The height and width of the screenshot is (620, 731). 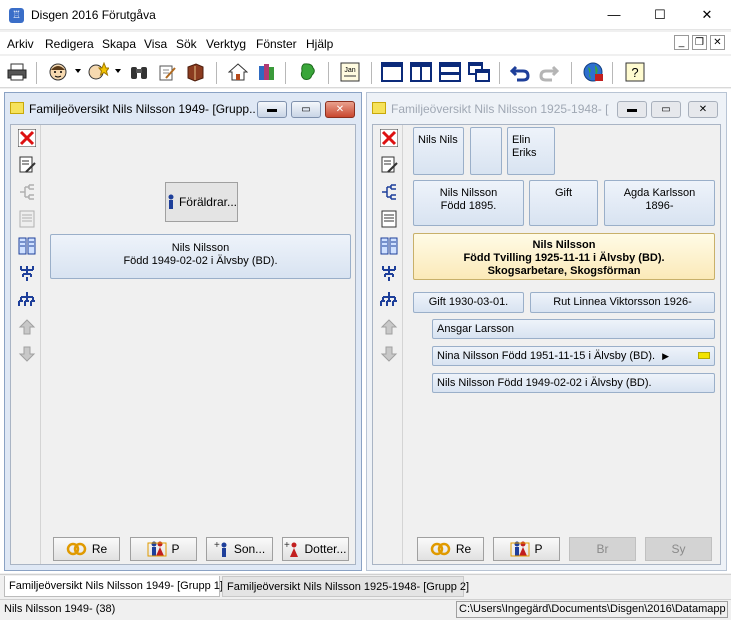 What do you see at coordinates (659, 193) in the screenshot?
I see `mother-name: Agda Karlsson` at bounding box center [659, 193].